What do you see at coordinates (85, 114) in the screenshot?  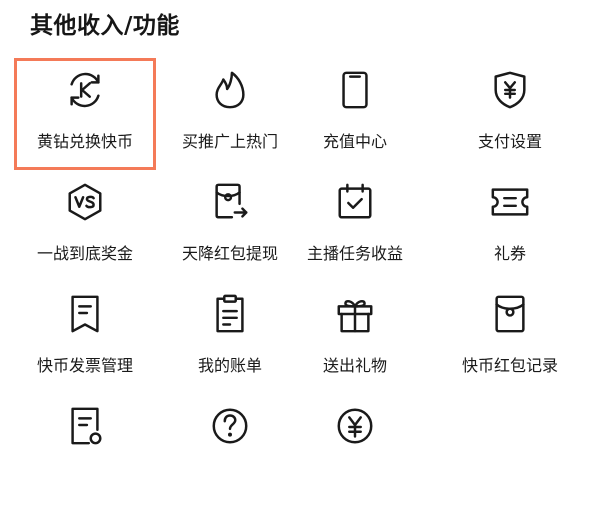 I see `item-yellow-diamond-exchange: 黄钻兑换快币` at bounding box center [85, 114].